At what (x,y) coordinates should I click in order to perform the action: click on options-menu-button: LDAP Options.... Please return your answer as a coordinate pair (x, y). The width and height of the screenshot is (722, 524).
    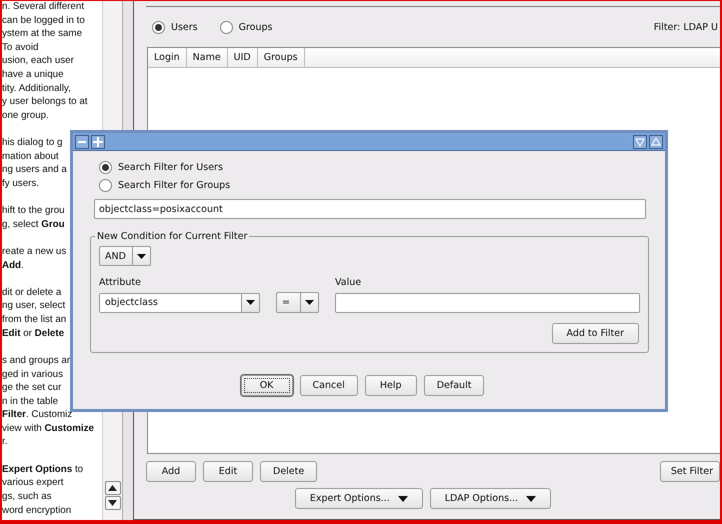
    Looking at the image, I should click on (491, 498).